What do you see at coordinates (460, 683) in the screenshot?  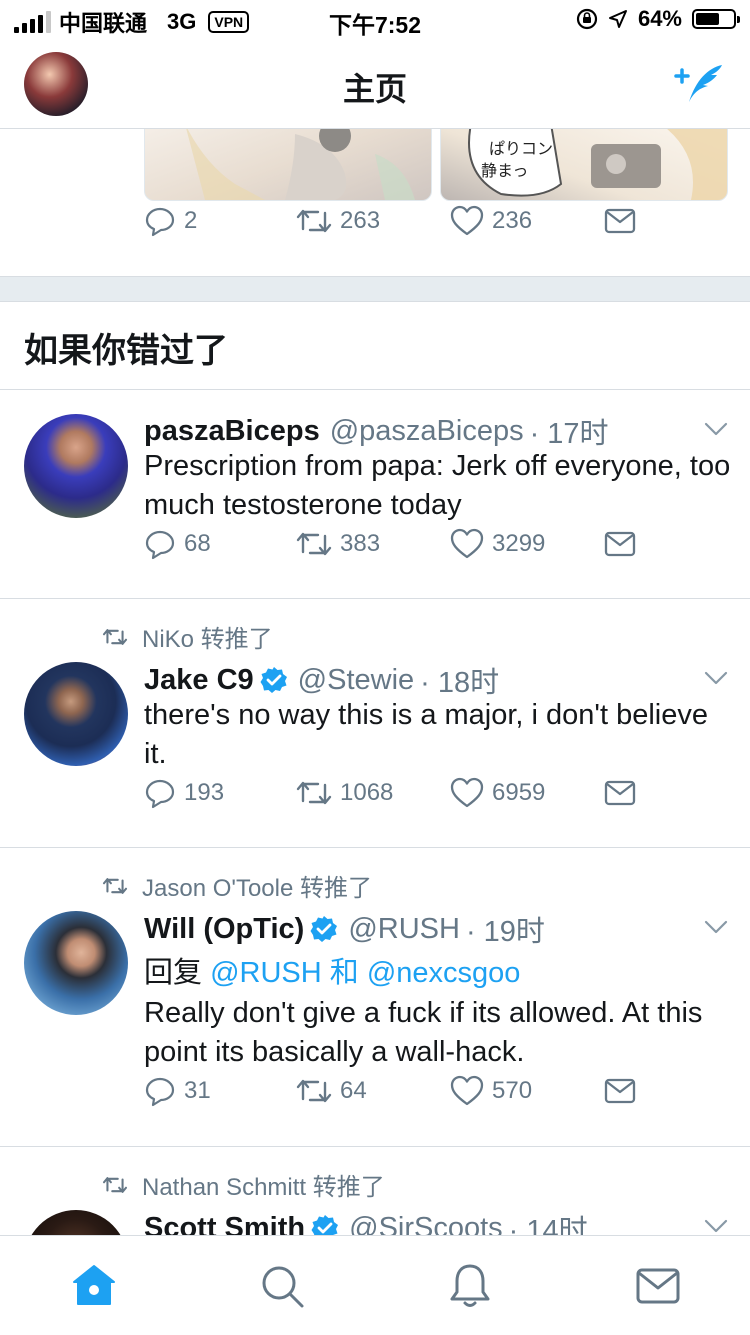 I see `tweet-time: · 18时` at bounding box center [460, 683].